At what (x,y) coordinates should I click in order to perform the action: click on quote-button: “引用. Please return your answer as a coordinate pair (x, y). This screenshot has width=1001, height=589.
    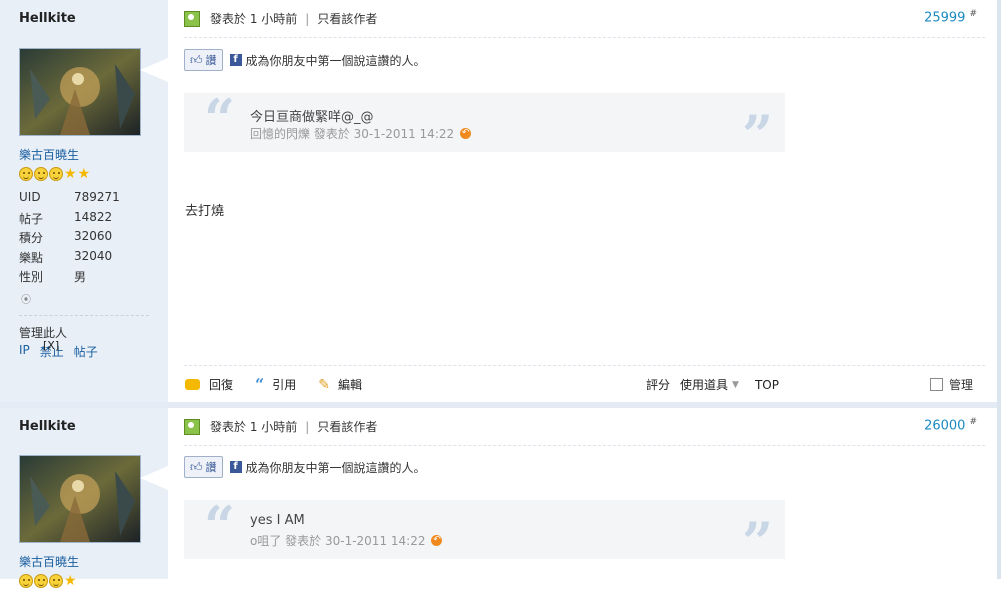
    Looking at the image, I should click on (275, 384).